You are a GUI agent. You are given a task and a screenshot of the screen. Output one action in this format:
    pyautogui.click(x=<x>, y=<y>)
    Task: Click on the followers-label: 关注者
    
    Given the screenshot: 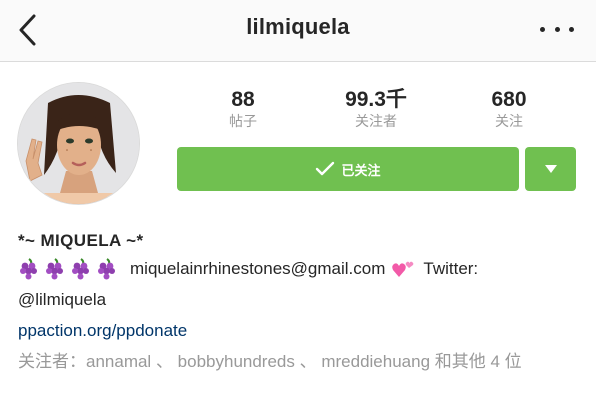 What is the action you would take?
    pyautogui.click(x=376, y=121)
    